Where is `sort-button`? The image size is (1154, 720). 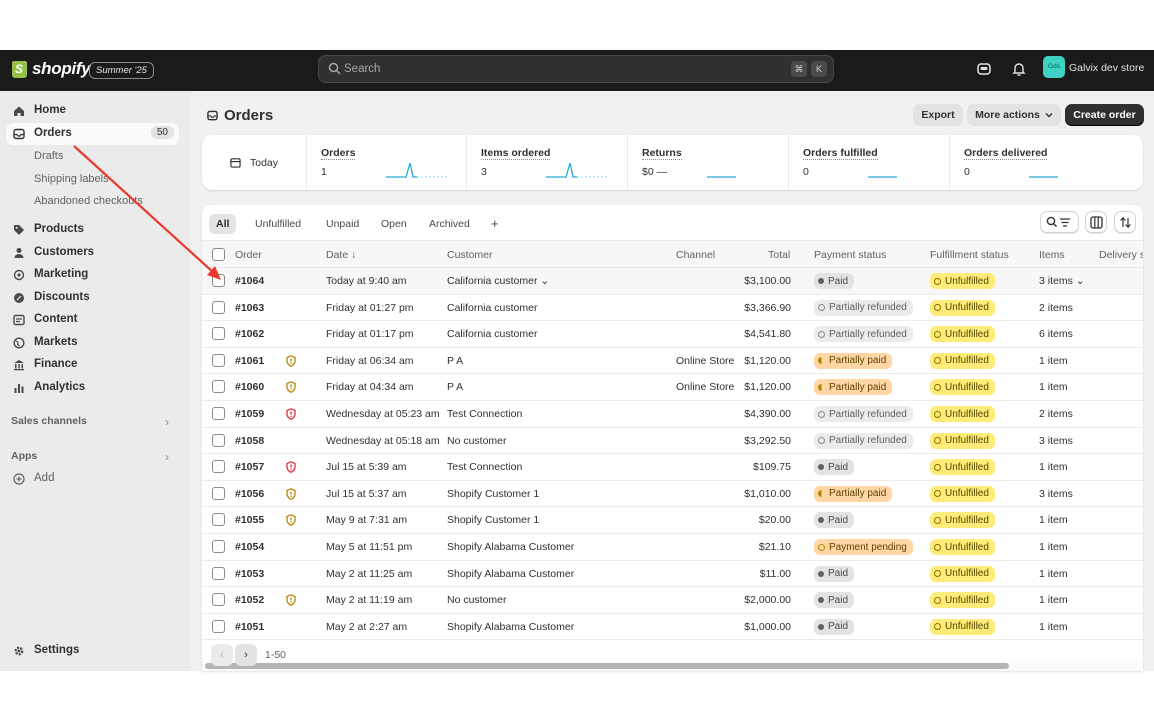
sort-button is located at coordinates (1125, 222).